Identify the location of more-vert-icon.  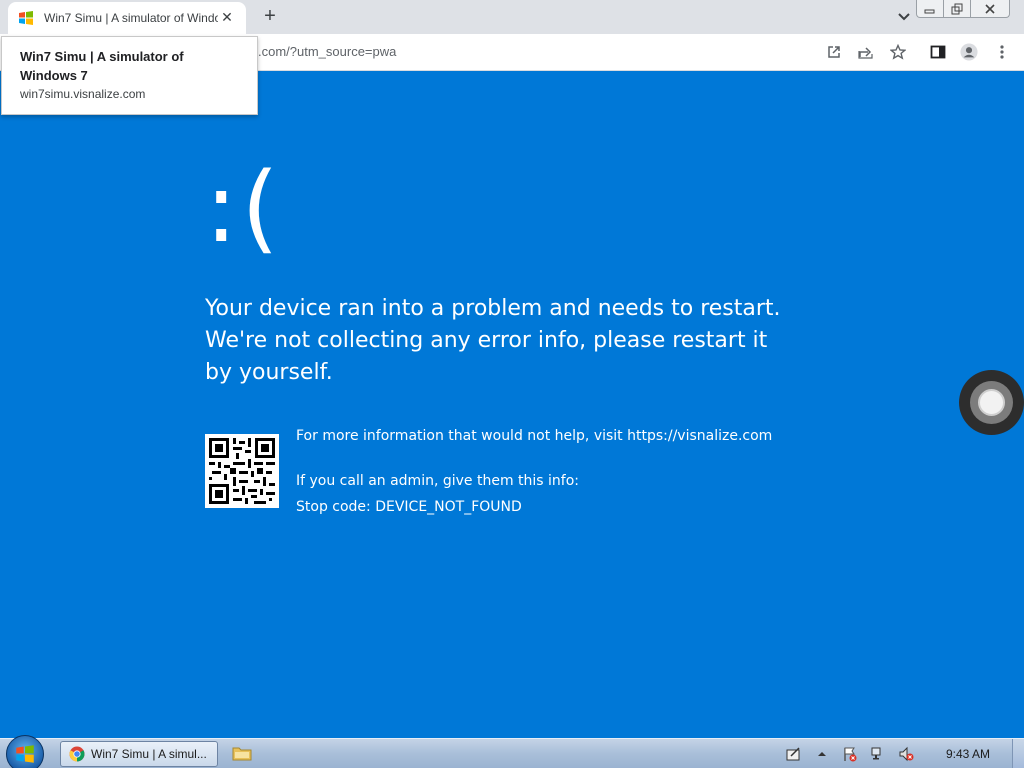
(1002, 52).